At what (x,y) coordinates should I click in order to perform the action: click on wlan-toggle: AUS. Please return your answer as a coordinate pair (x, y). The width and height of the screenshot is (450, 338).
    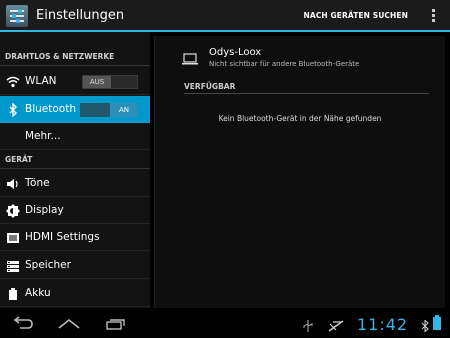
    Looking at the image, I should click on (110, 82).